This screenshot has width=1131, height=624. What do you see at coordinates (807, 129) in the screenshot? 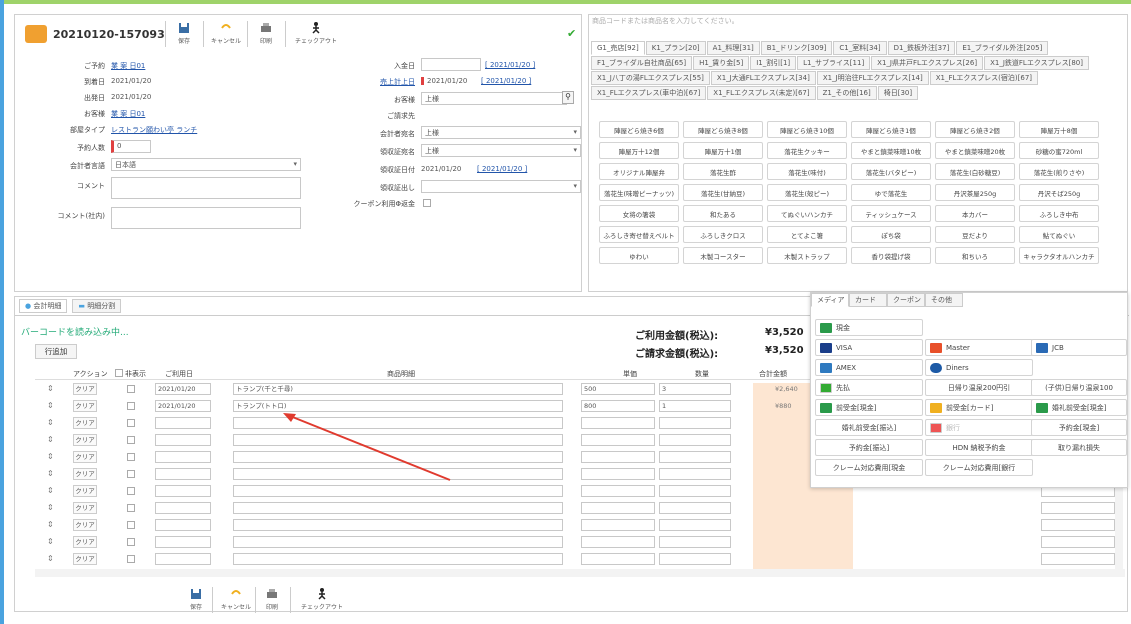
I see `product-button: 陣屋どら焼き10個` at bounding box center [807, 129].